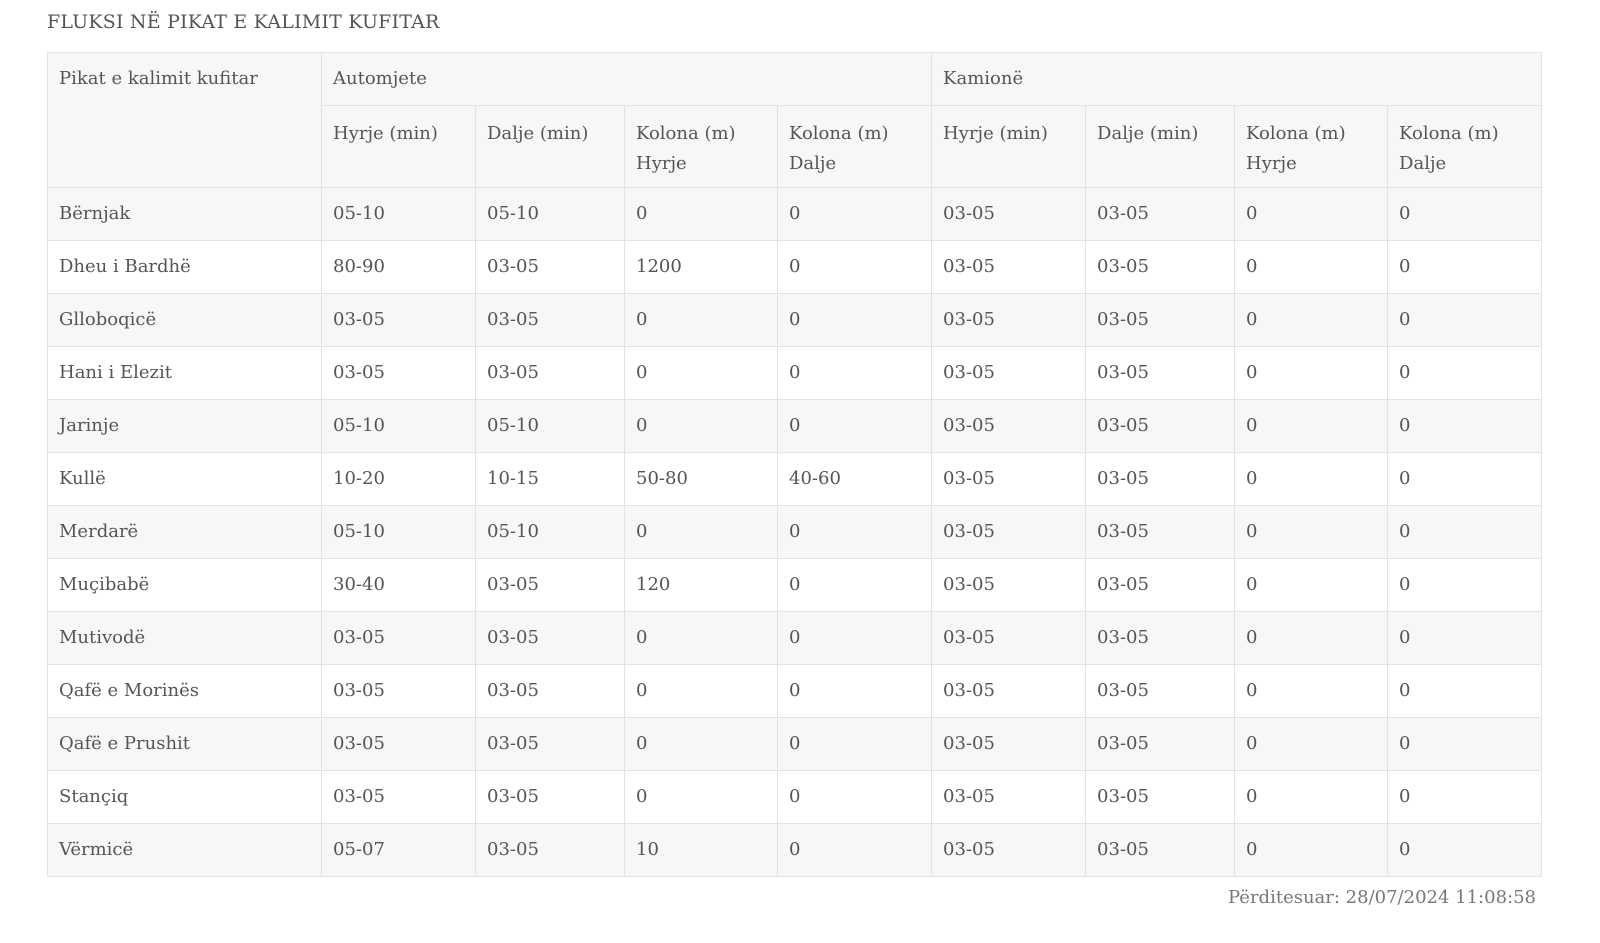 This screenshot has height=943, width=1600. I want to click on value-cell: 10-15, so click(550, 479).